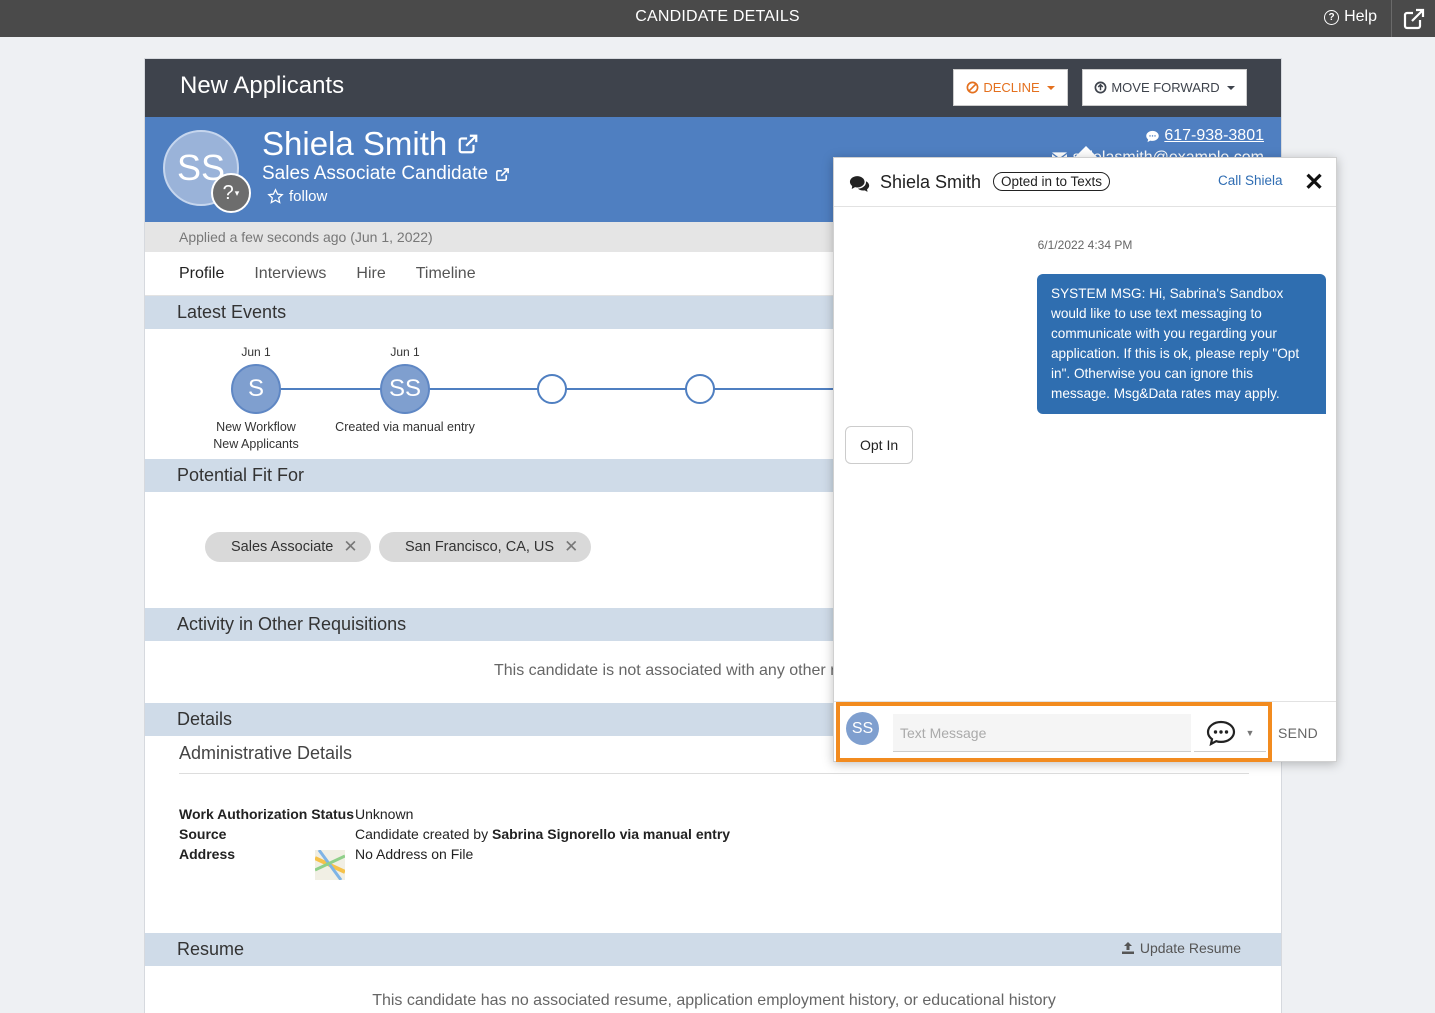 This screenshot has width=1435, height=1013. What do you see at coordinates (972, 87) in the screenshot?
I see `ban-icon` at bounding box center [972, 87].